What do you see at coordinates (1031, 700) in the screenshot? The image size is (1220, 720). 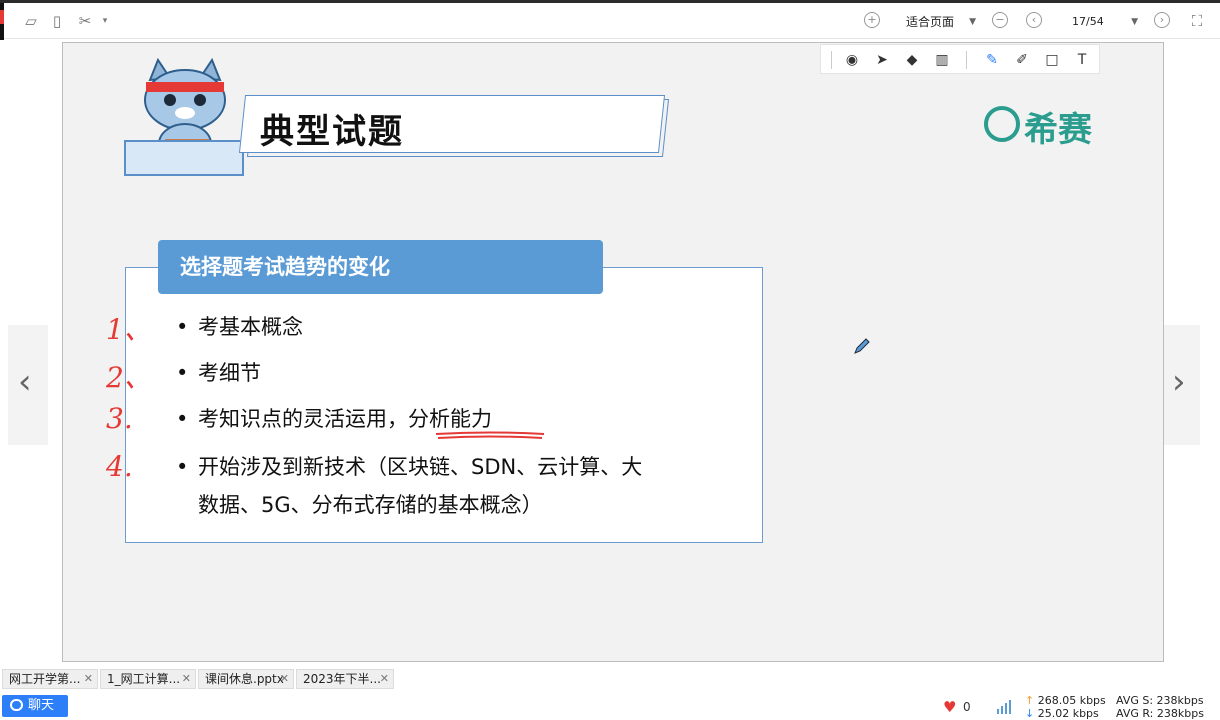 I see `upload-arrow-icon: ↑` at bounding box center [1031, 700].